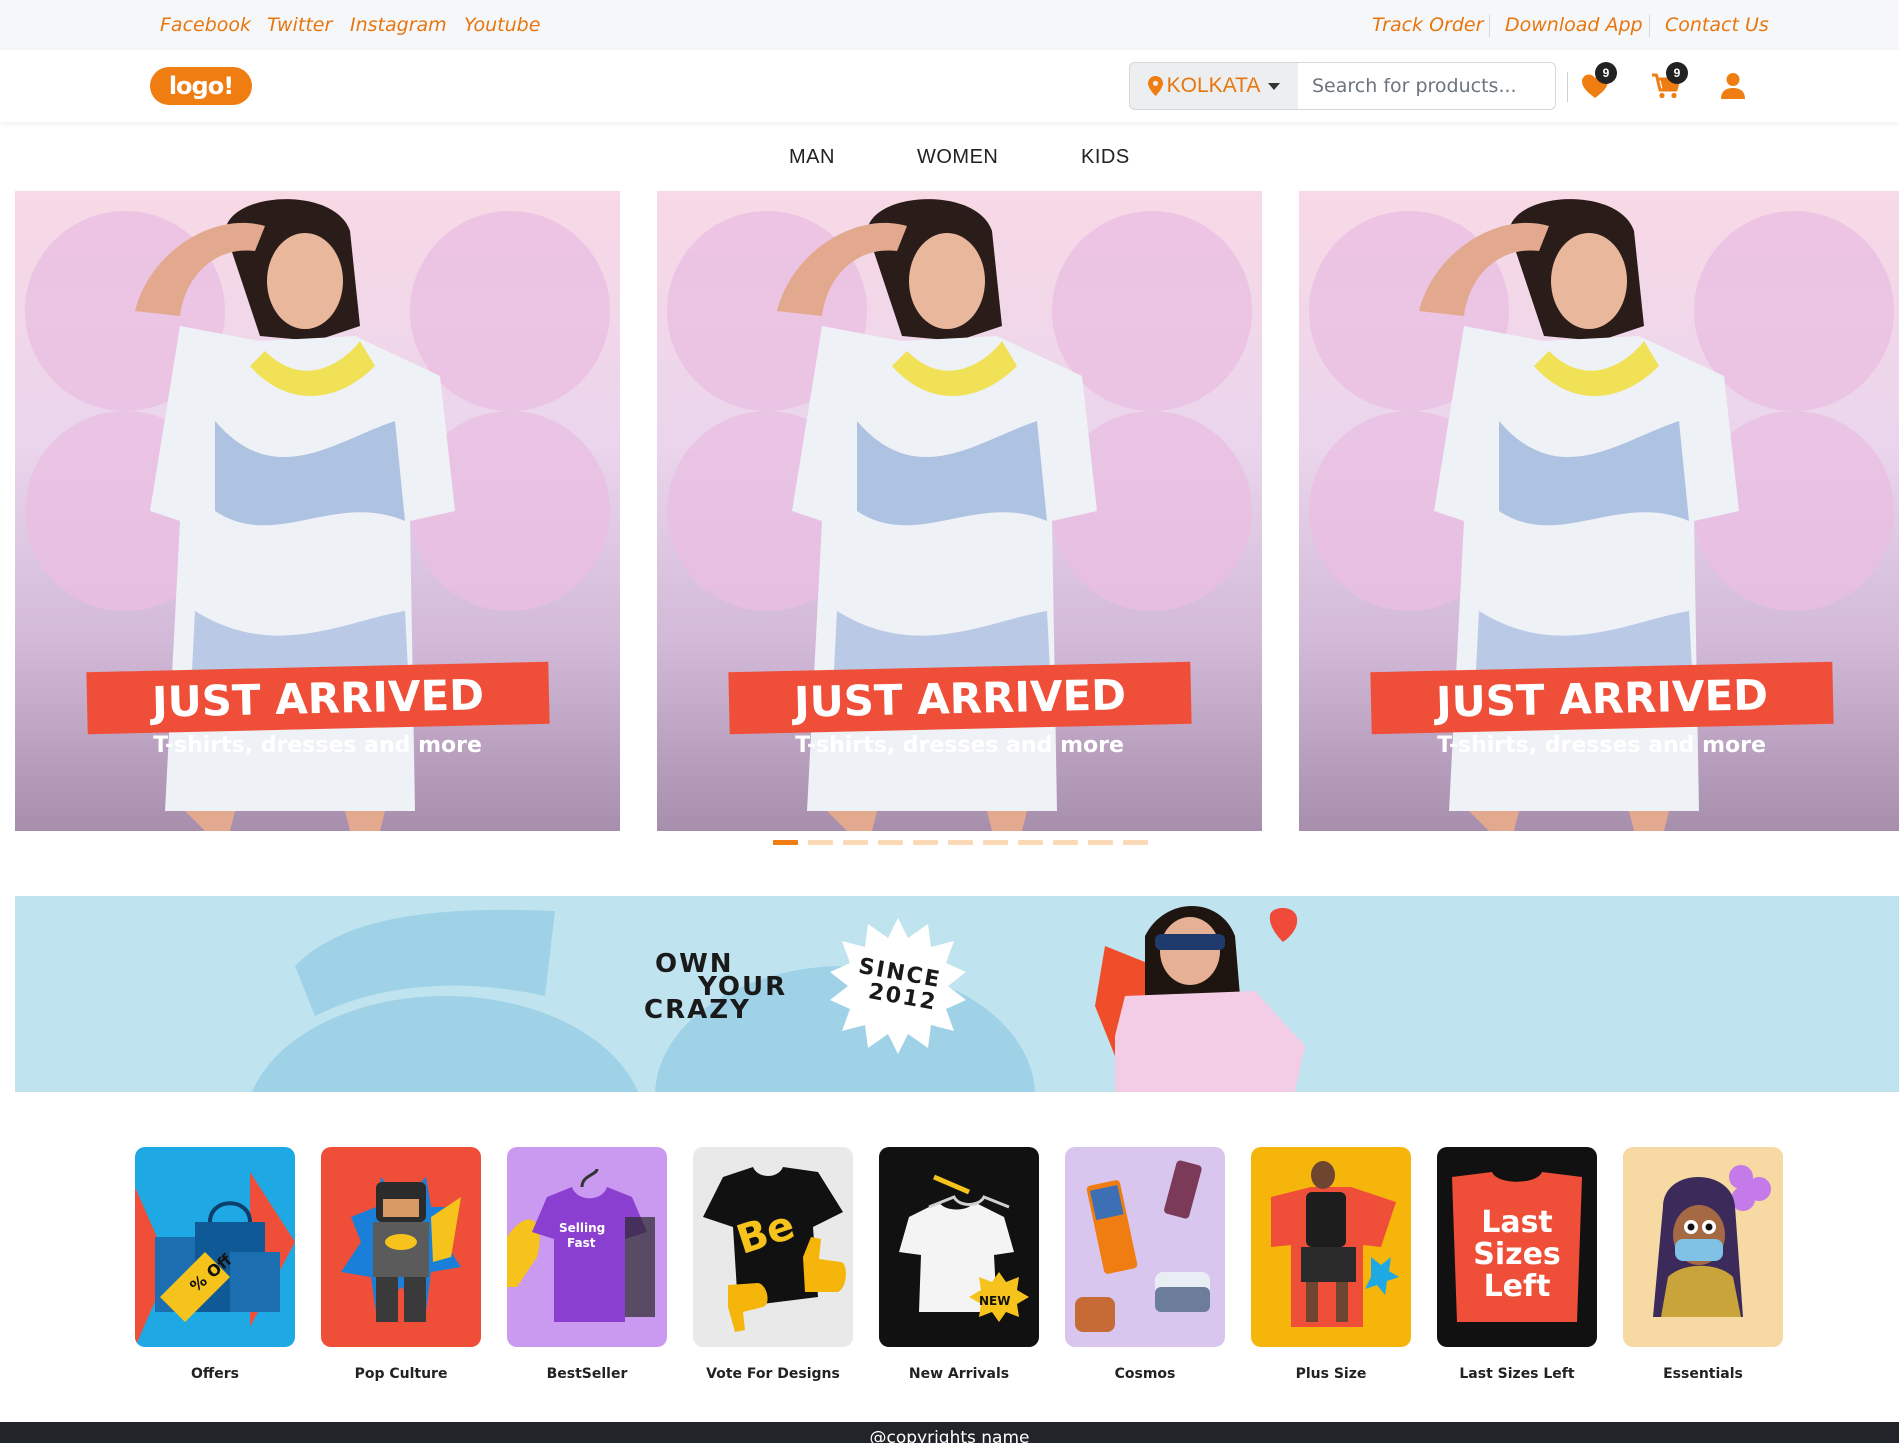 This screenshot has width=1899, height=1443. Describe the element at coordinates (1145, 1374) in the screenshot. I see `tile-label: Cosmos` at that location.